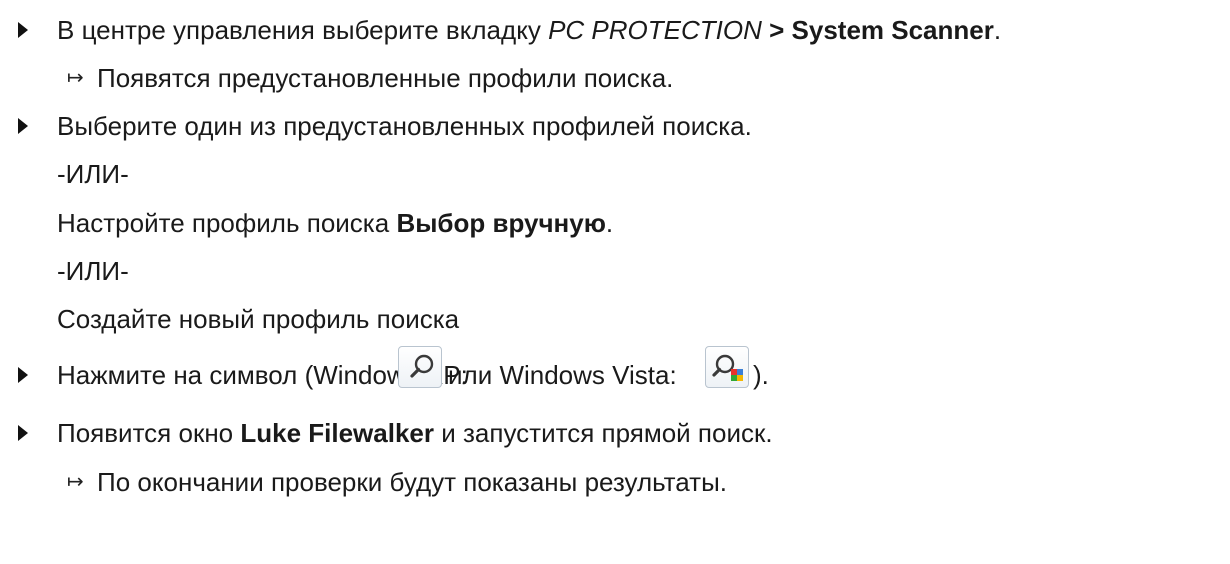 Image resolution: width=1230 pixels, height=564 pixels. I want to click on step-create-profile: Создайте новый профиль поиска, so click(258, 319).